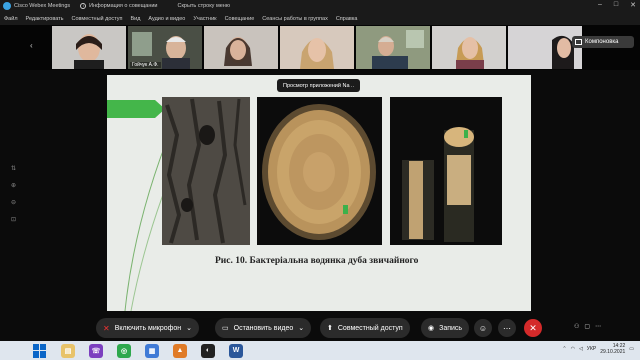 The image size is (640, 360). What do you see at coordinates (145, 65) in the screenshot?
I see `participant-name: Гойчук А.Ф.` at bounding box center [145, 65].